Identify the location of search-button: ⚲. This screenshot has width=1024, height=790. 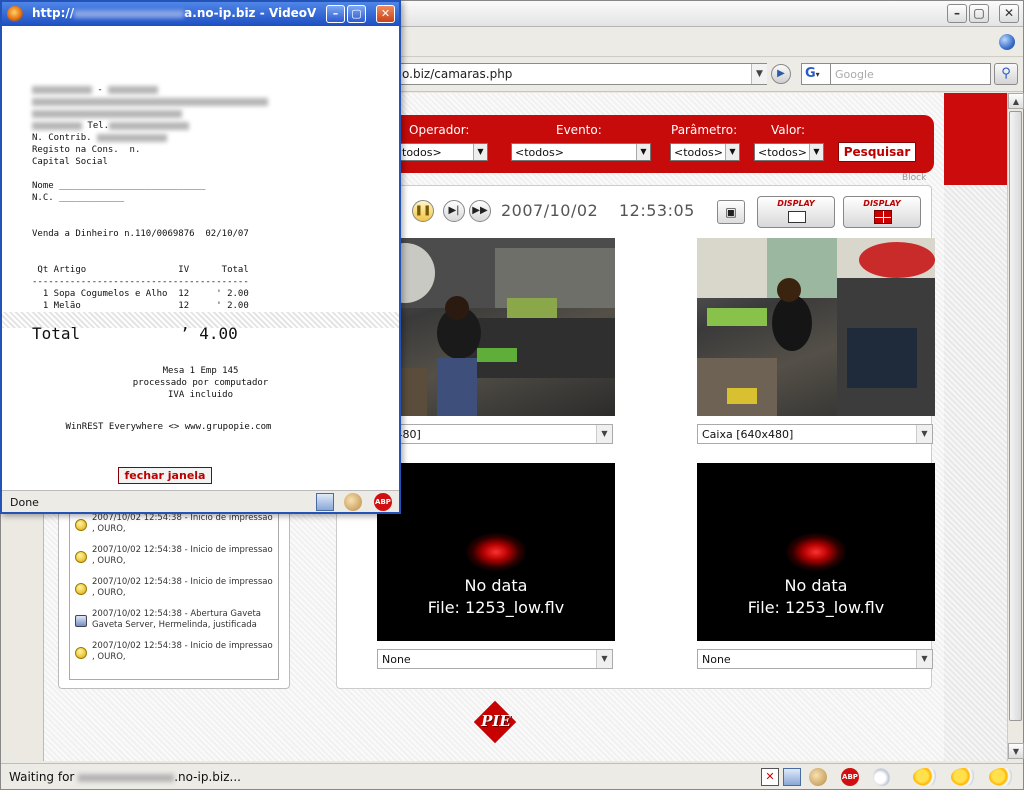
(1006, 74).